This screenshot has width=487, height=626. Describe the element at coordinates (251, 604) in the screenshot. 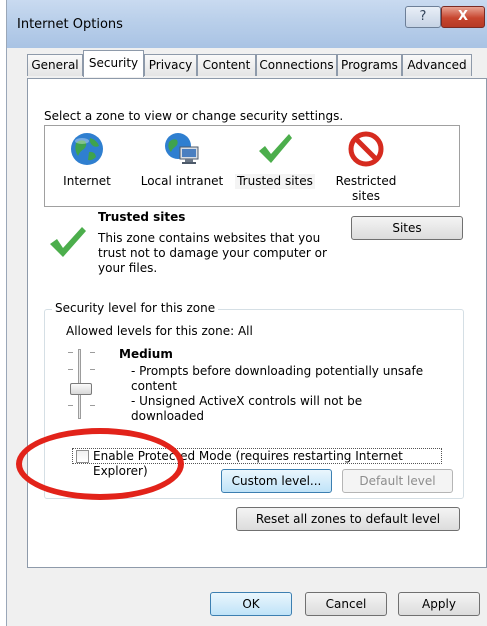

I see `ok-button: OK` at that location.